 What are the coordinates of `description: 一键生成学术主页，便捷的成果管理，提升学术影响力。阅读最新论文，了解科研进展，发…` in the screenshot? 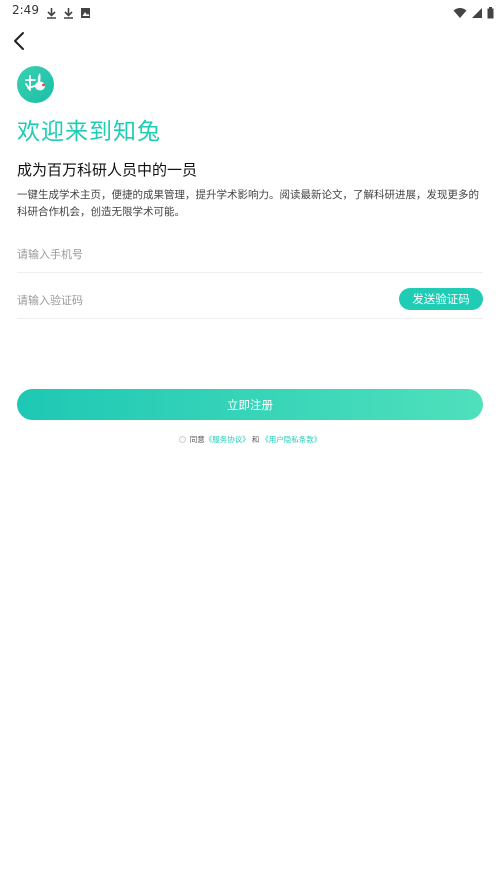 It's located at (248, 203).